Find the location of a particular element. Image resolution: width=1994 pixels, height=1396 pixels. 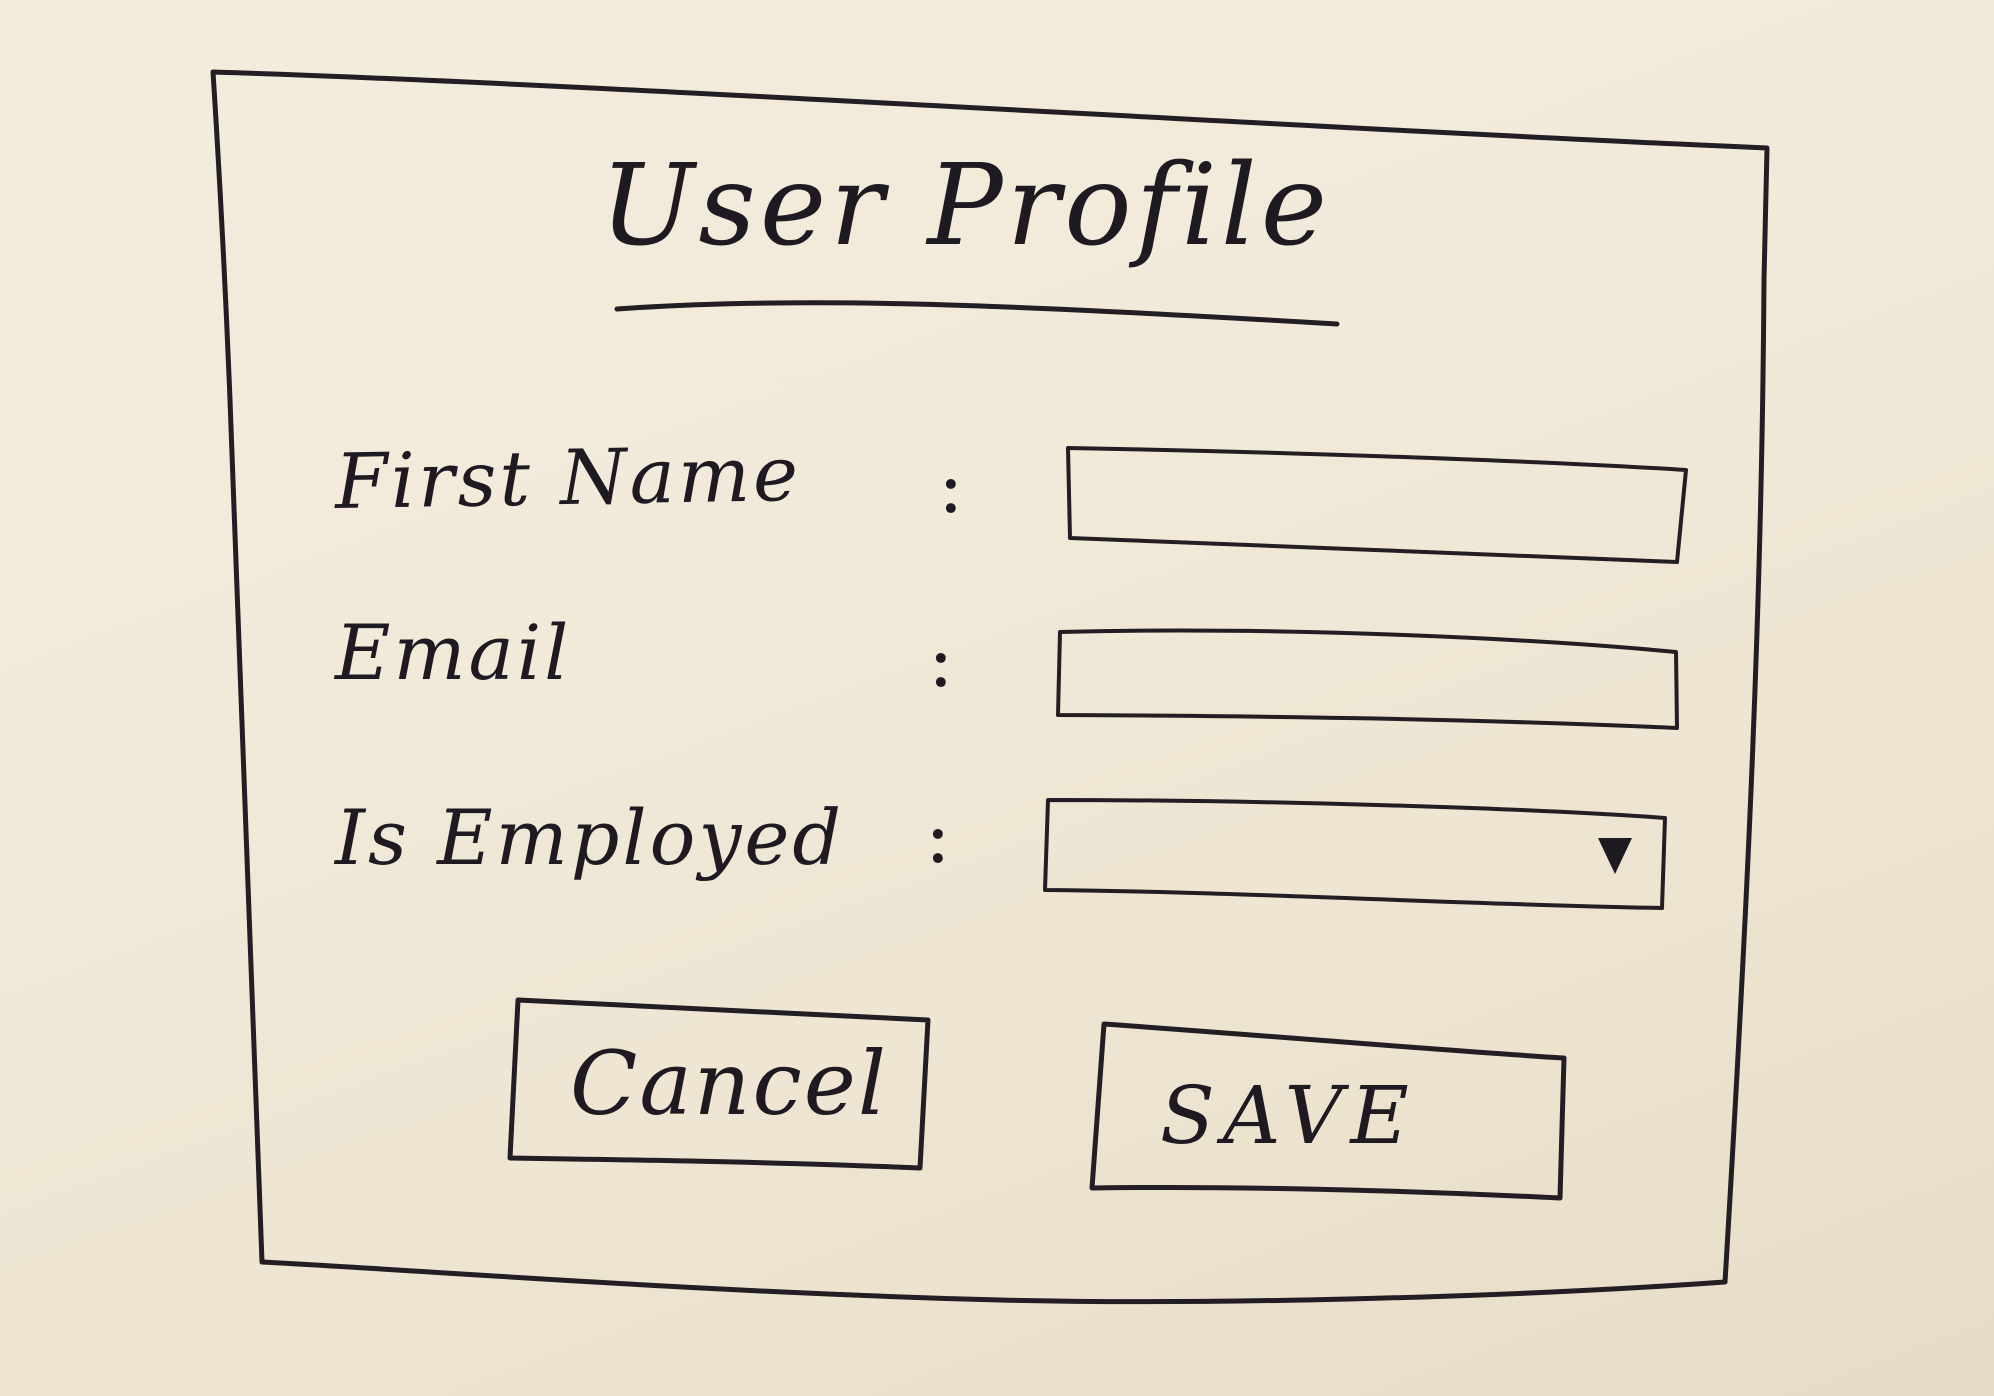

email-label: Email is located at coordinates (453, 652).